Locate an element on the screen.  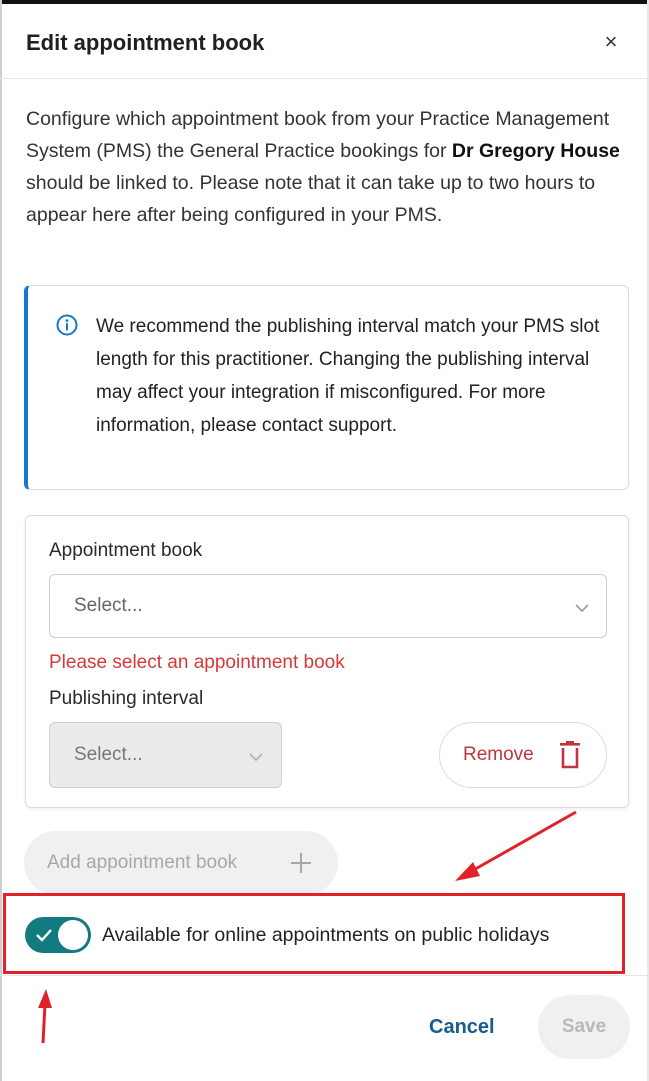
publishing-interval-label: Publishing interval is located at coordinates (126, 698).